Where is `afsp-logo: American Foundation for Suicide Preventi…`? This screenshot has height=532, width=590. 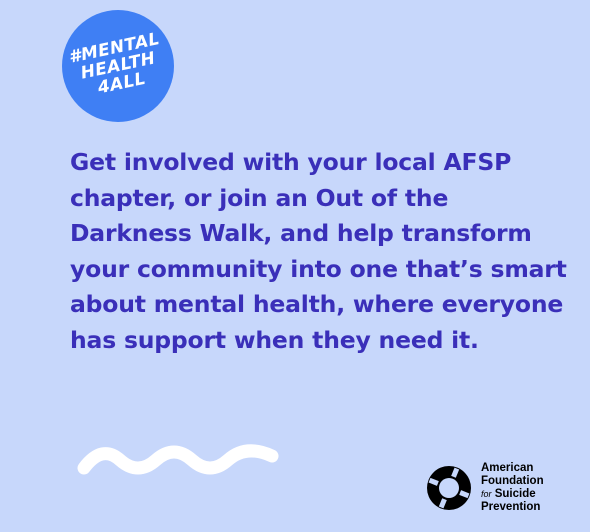
afsp-logo: American Foundation for Suicide Preventi… is located at coordinates (484, 488).